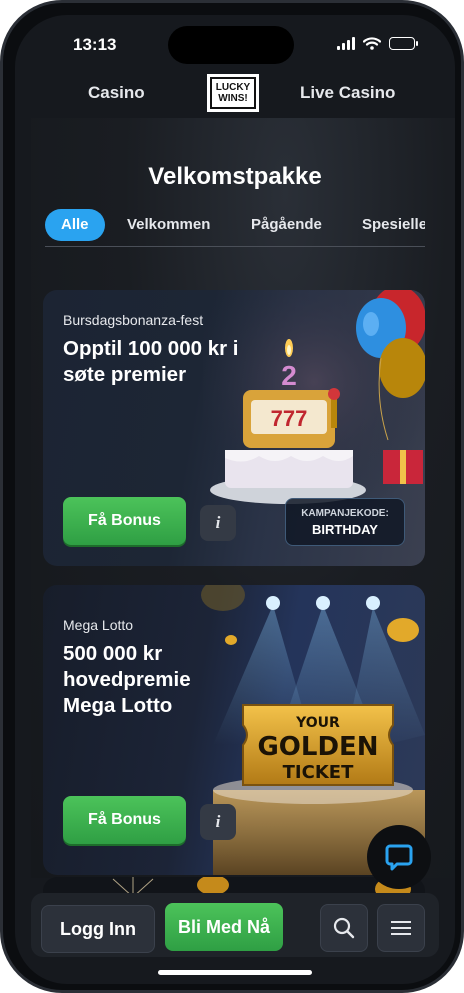 The height and width of the screenshot is (993, 464). I want to click on tab-welcome: Velkommen, so click(168, 225).